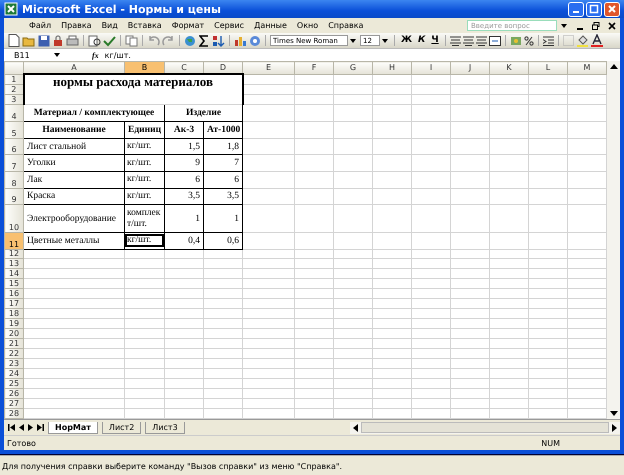 The image size is (624, 475). What do you see at coordinates (268, 68) in the screenshot?
I see `column-header: E` at bounding box center [268, 68].